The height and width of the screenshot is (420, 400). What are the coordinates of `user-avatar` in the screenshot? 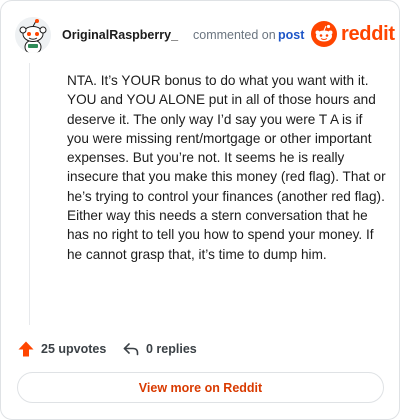 It's located at (33, 35).